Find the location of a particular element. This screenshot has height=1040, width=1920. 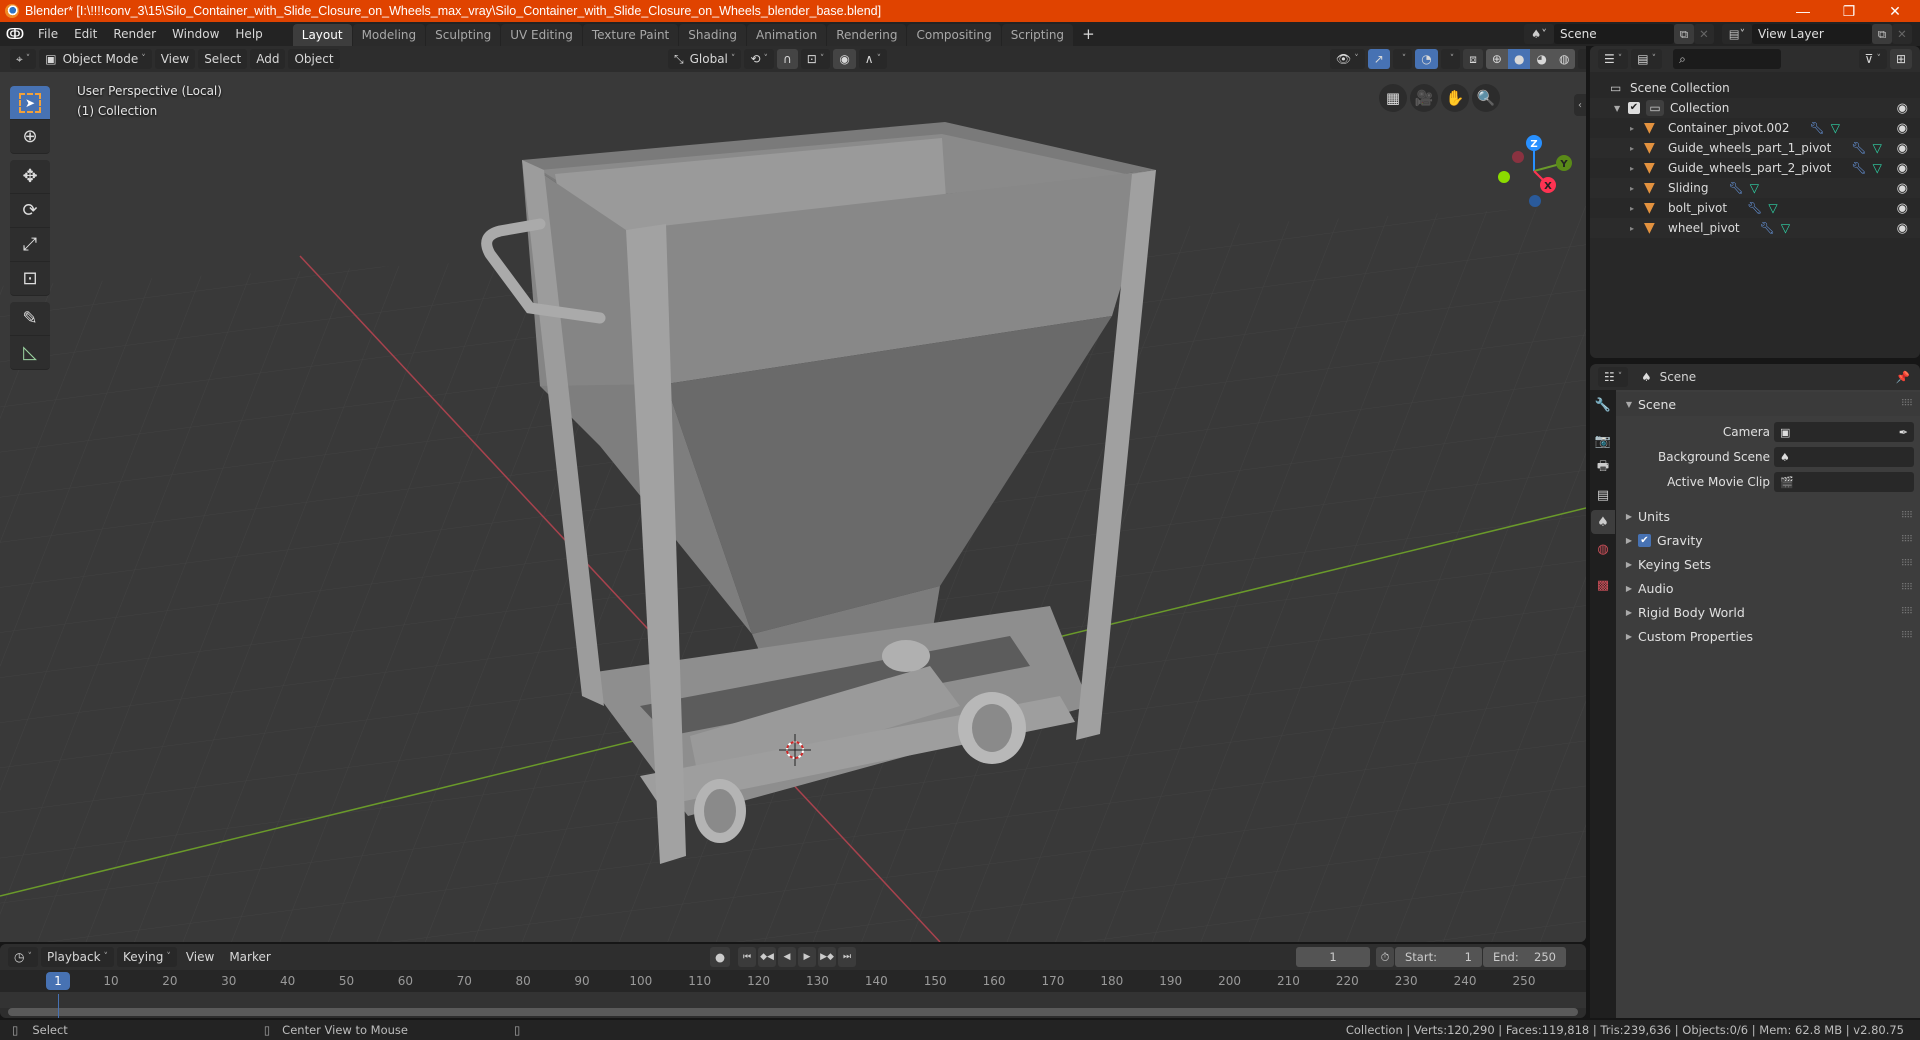

menu-help: Help is located at coordinates (248, 34).